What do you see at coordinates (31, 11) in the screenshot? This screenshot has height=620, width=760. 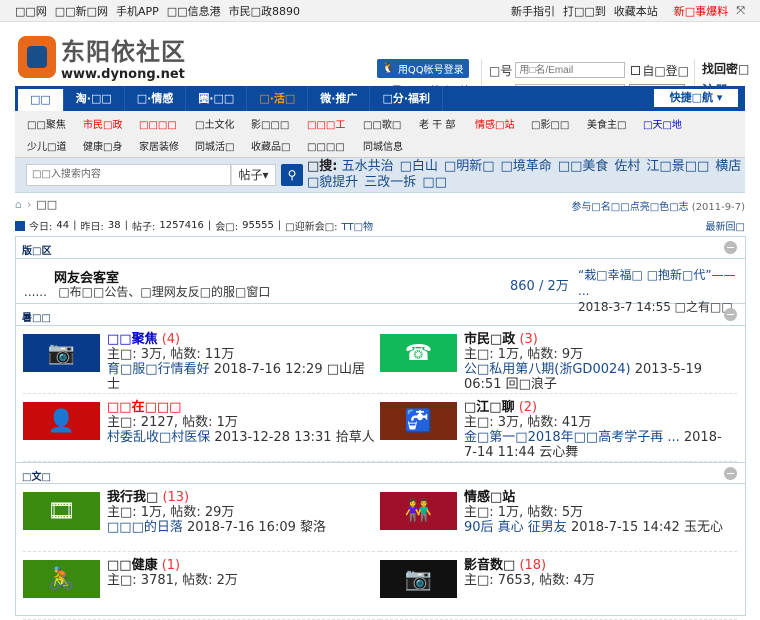 I see `top-link: □□网` at bounding box center [31, 11].